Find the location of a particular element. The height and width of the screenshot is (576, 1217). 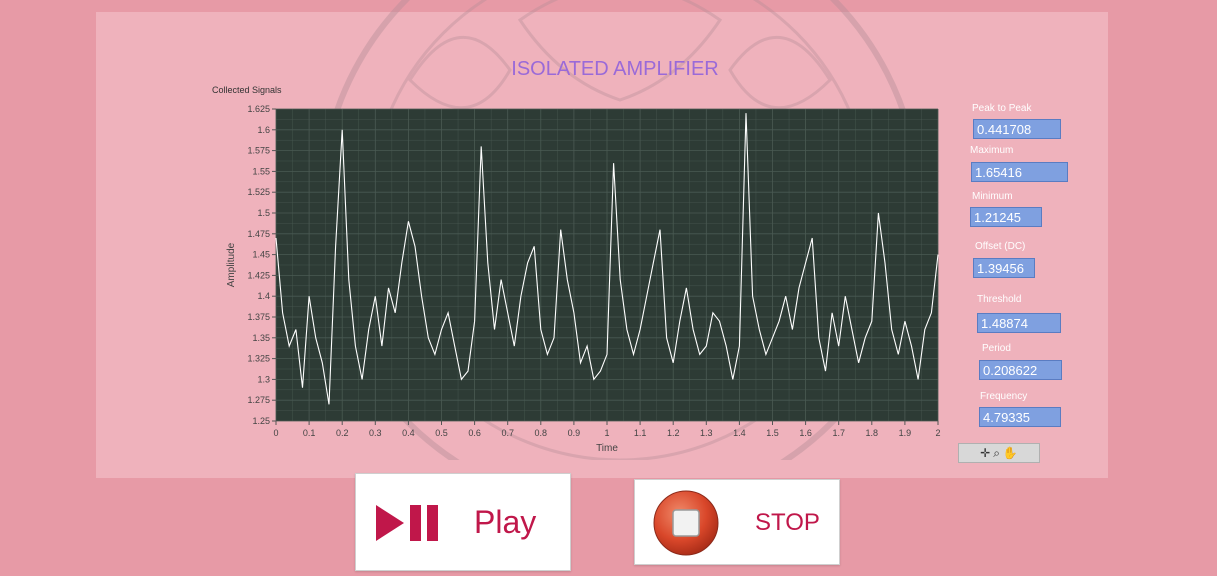

x-tick-label: 1.8 is located at coordinates (872, 433).